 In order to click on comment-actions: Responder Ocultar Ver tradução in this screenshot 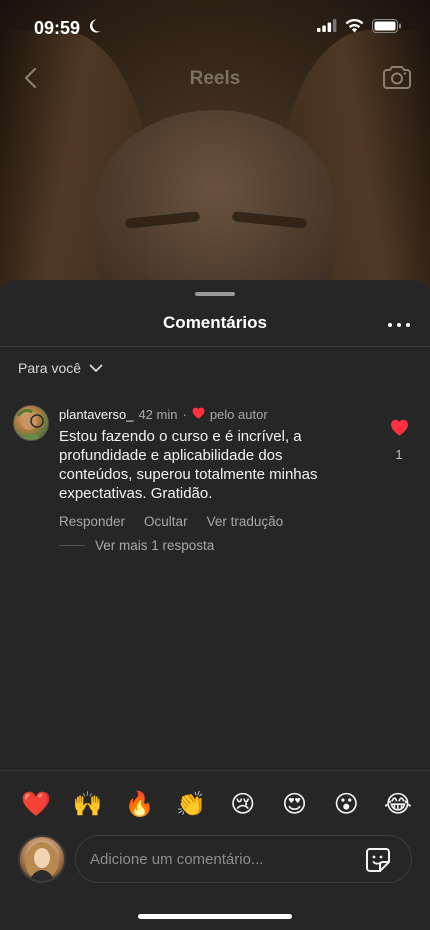, I will do `click(219, 521)`.